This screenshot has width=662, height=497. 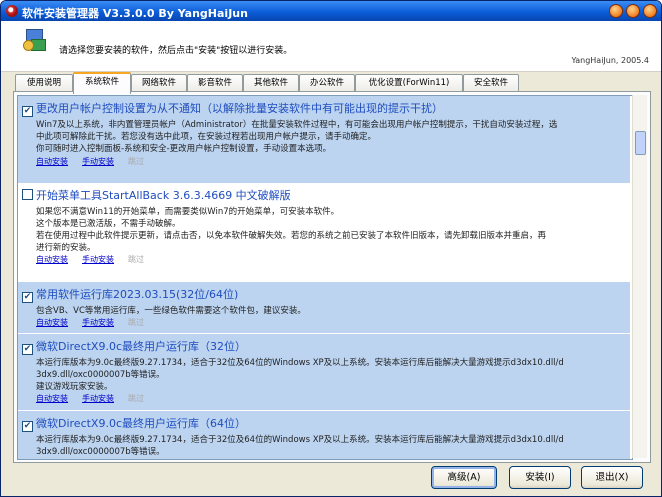 What do you see at coordinates (44, 83) in the screenshot?
I see `tab-usage: 使用说明` at bounding box center [44, 83].